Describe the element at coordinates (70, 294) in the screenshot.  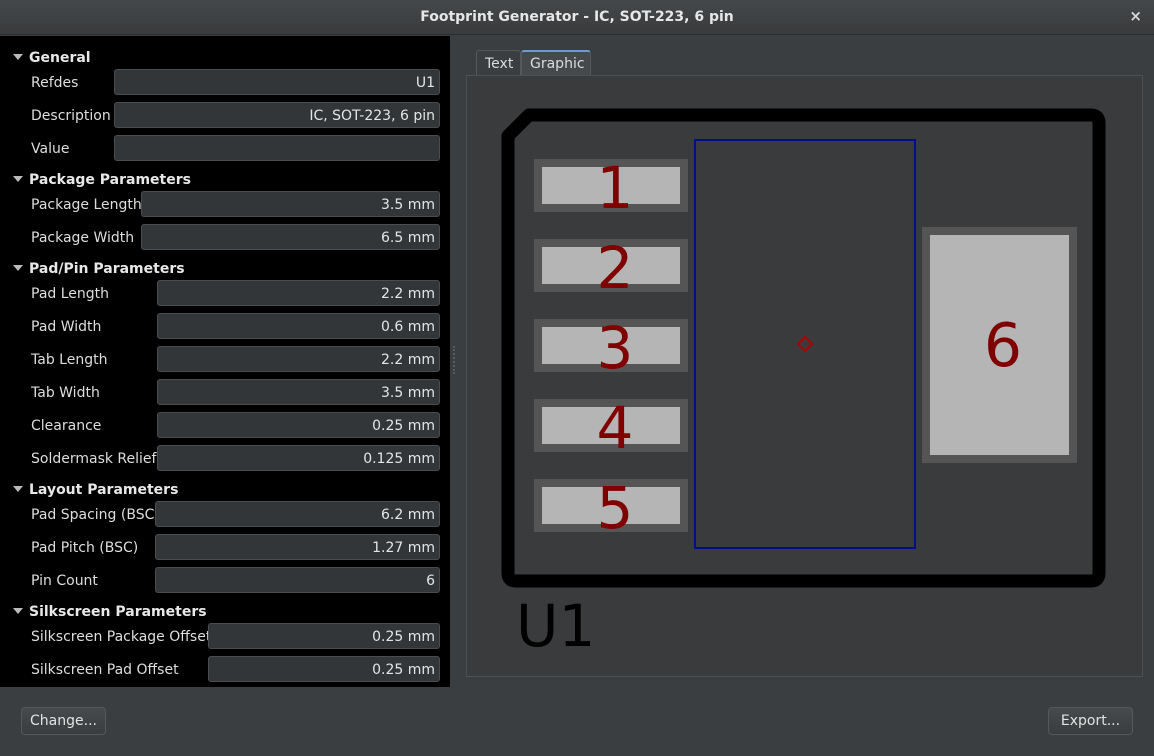
I see `pad-length-label: Pad Length` at that location.